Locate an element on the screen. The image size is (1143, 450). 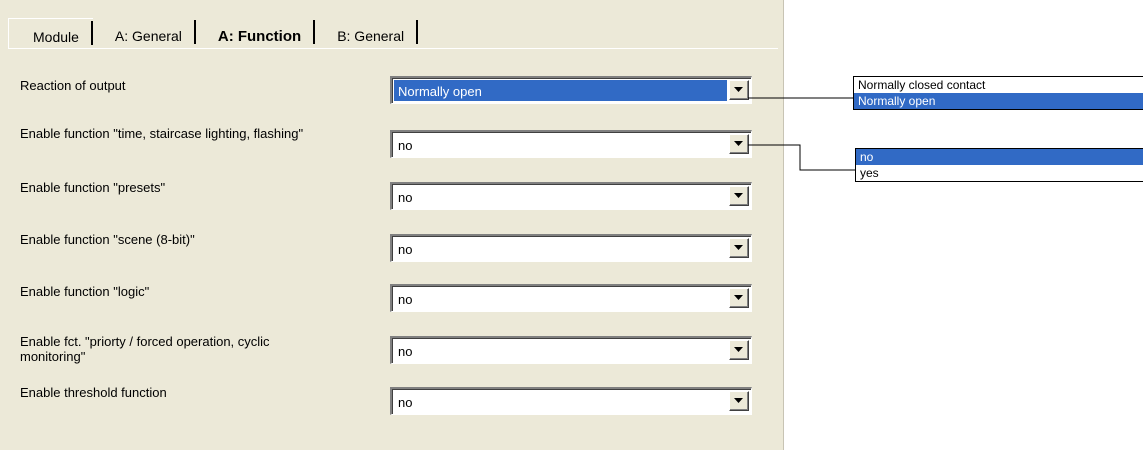
list-item: yes is located at coordinates (999, 173).